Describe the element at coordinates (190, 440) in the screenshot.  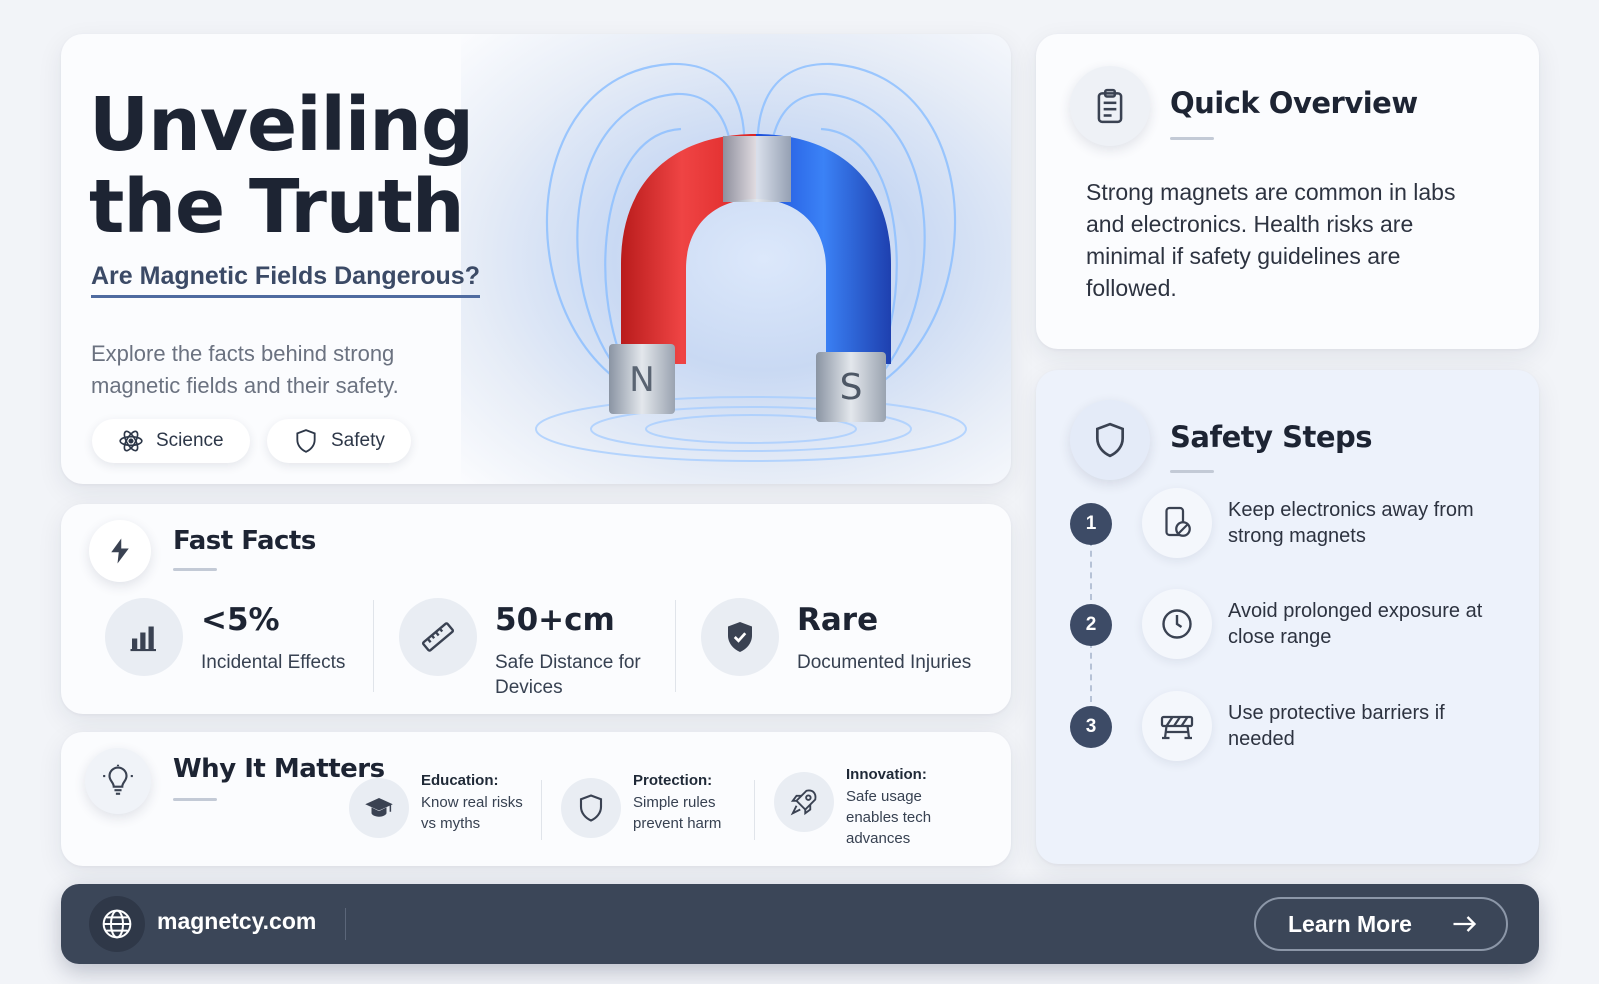
I see `chip-science-label: Science` at that location.